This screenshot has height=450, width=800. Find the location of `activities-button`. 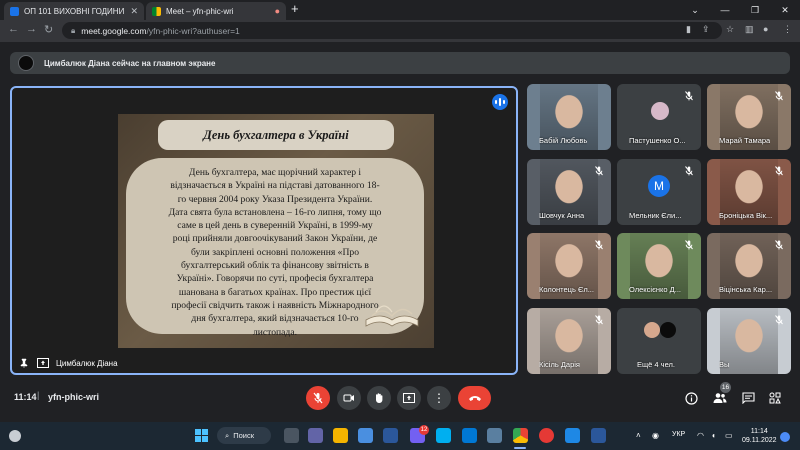

activities-button is located at coordinates (775, 398).